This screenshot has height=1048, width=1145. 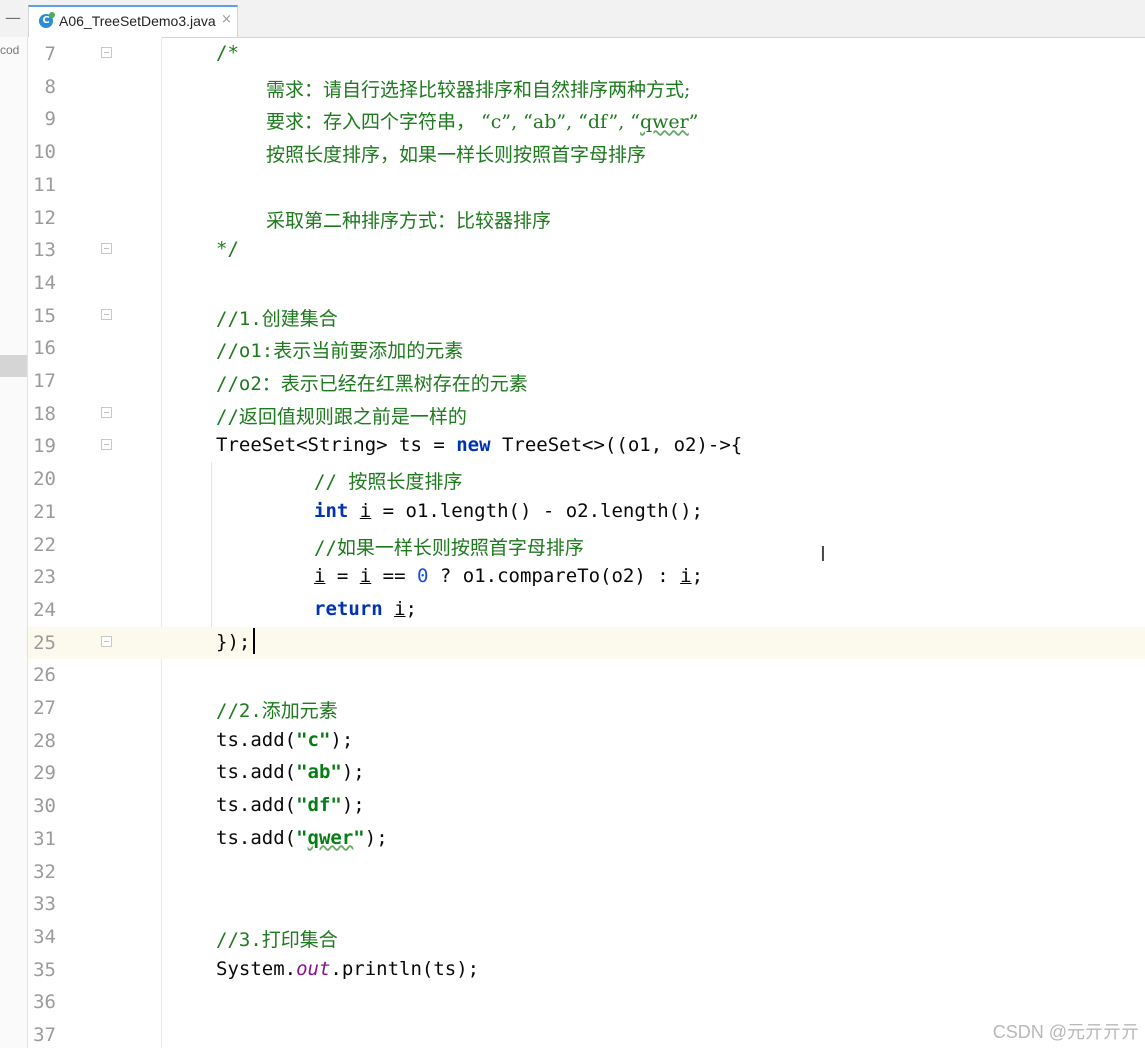 What do you see at coordinates (133, 21) in the screenshot?
I see `editor-tab-active: C A06_TreeSetDemo3.java ×` at bounding box center [133, 21].